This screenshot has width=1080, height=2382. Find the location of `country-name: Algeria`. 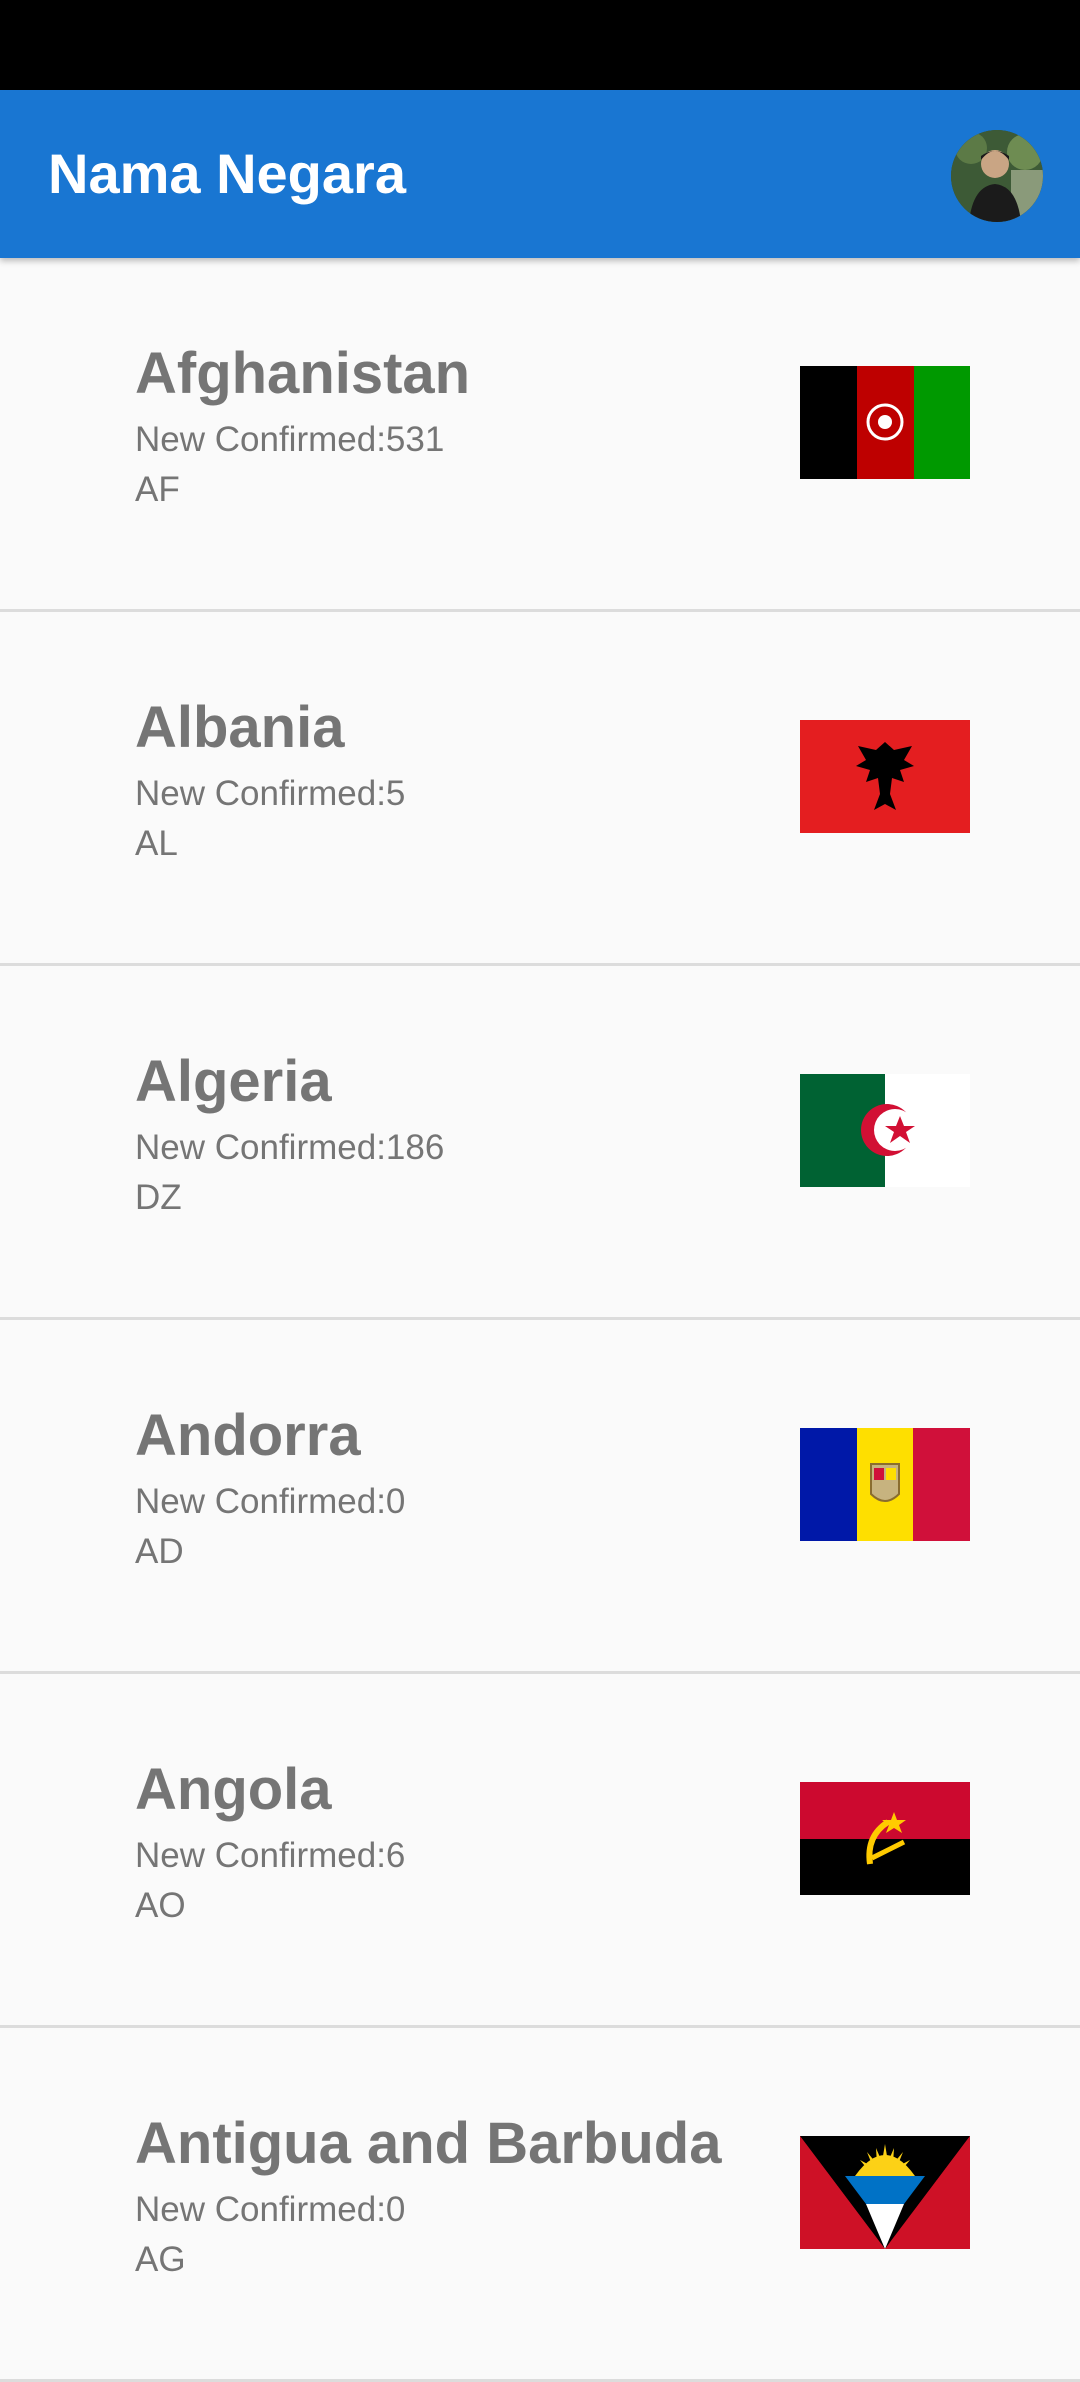

country-name: Algeria is located at coordinates (233, 1081).